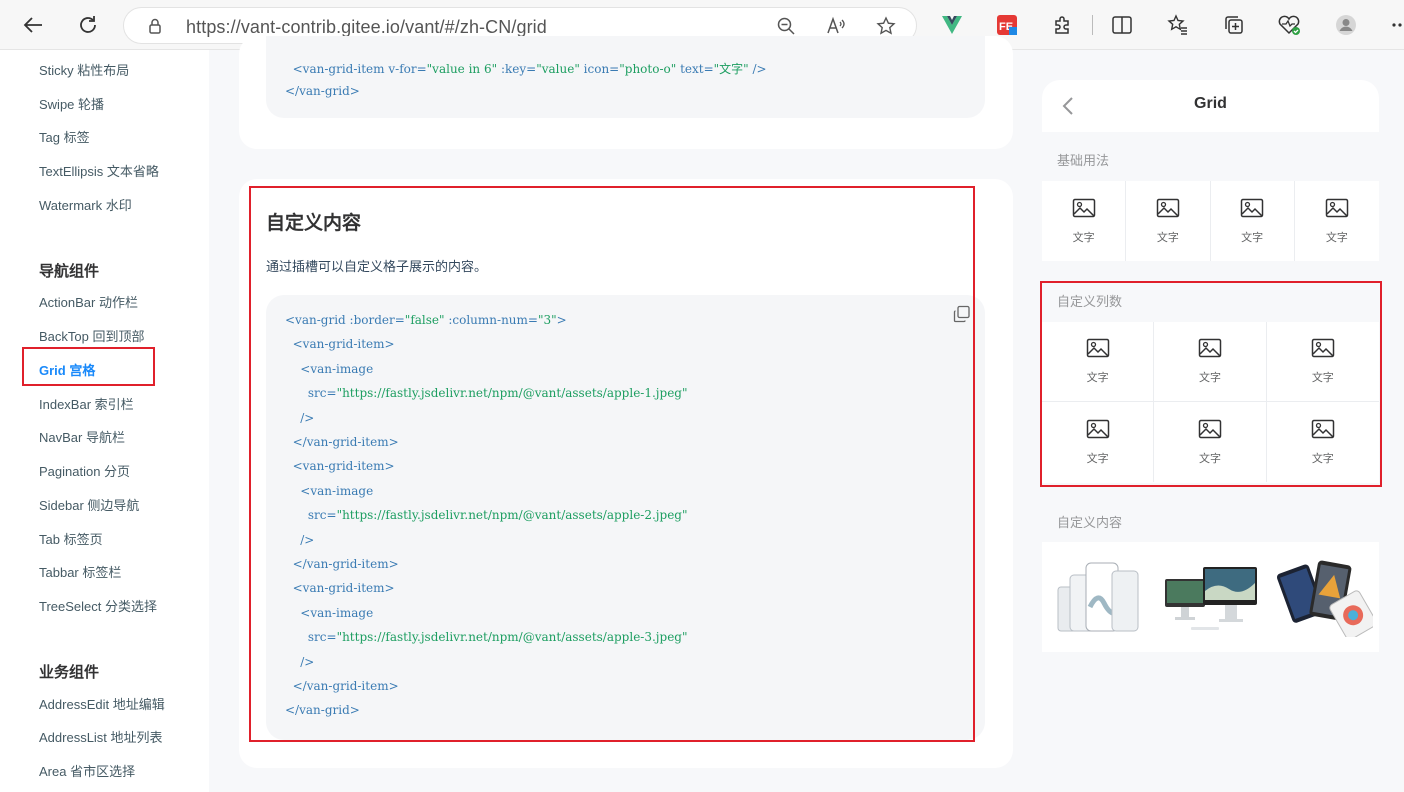  I want to click on more-menu-icon, so click(1396, 25).